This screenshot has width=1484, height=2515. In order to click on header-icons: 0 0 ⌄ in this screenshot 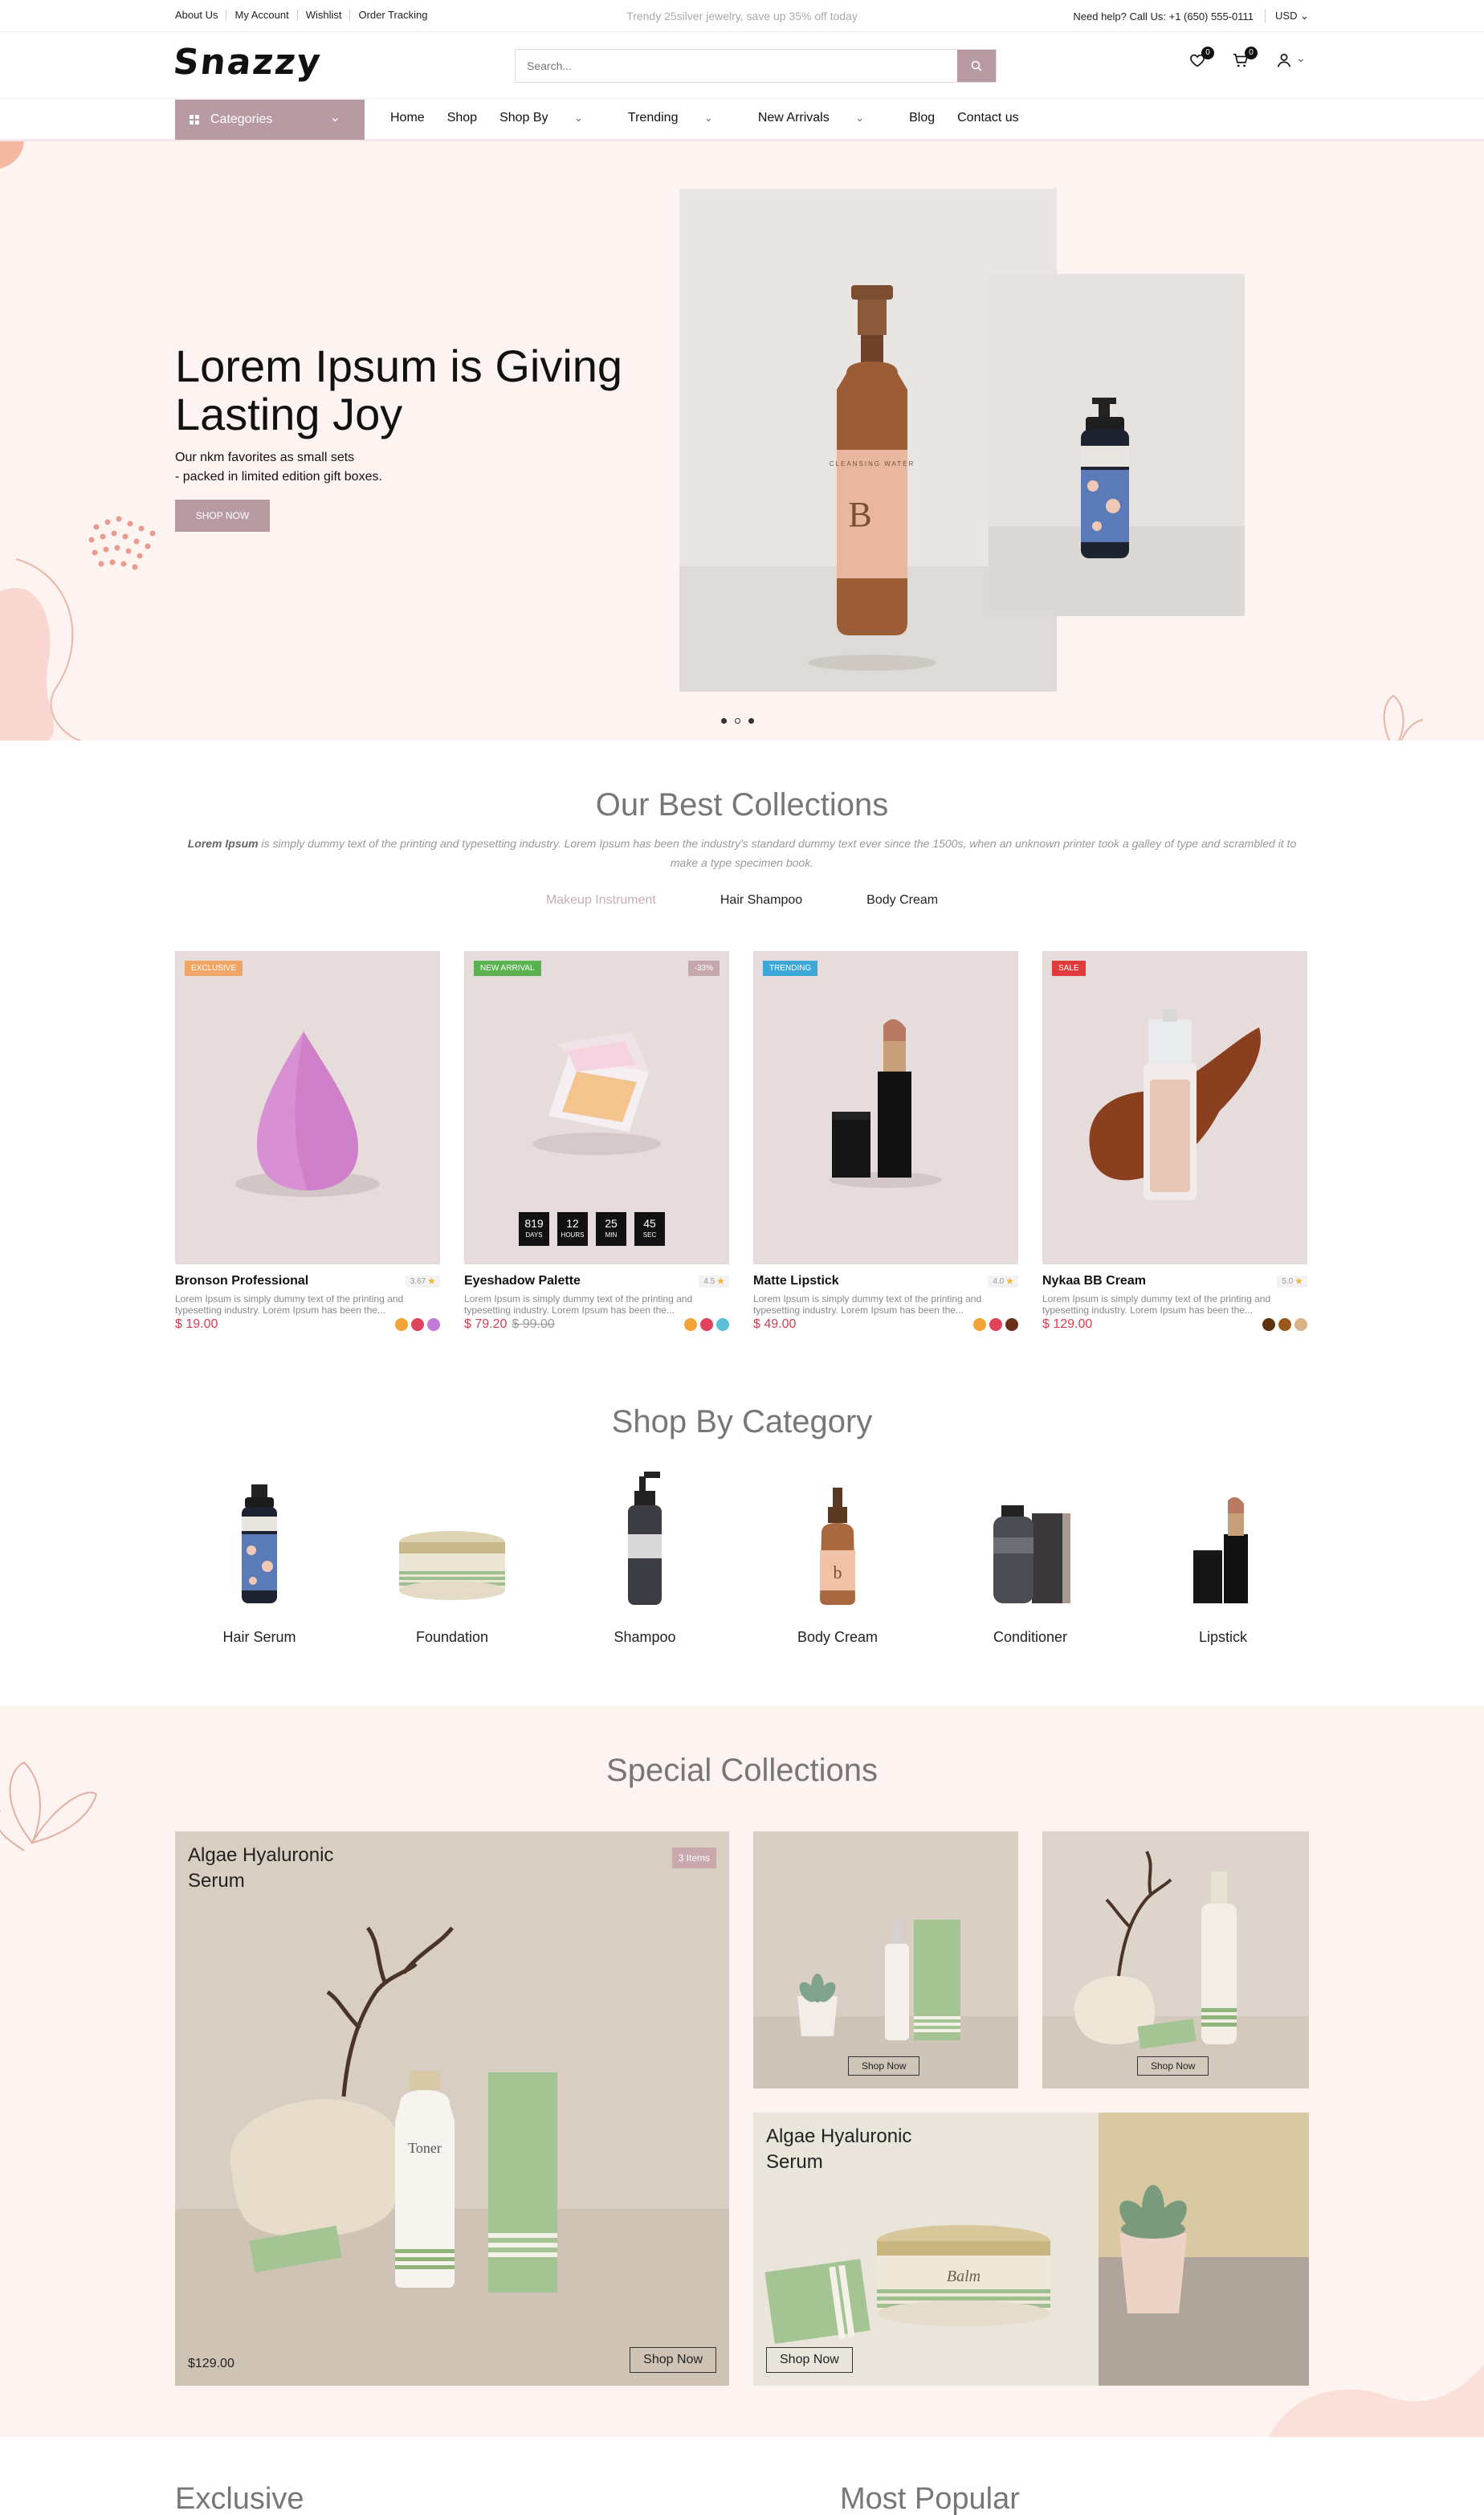, I will do `click(1247, 59)`.